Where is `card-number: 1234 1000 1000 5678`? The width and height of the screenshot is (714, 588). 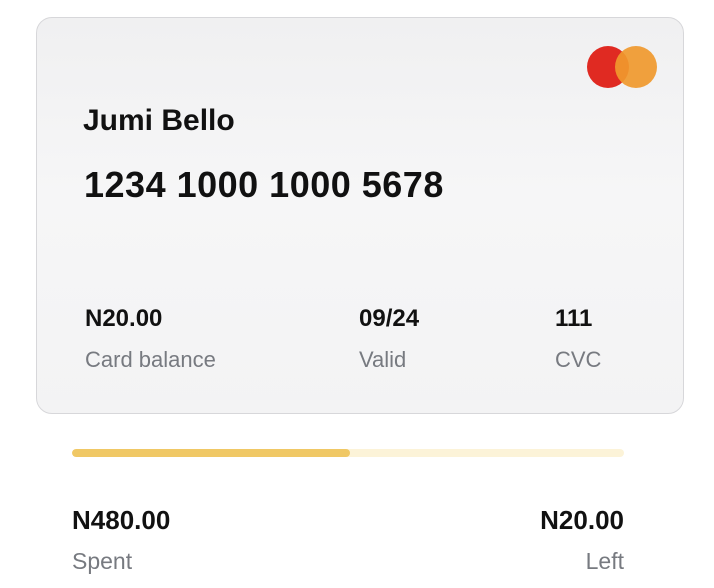
card-number: 1234 1000 1000 5678 is located at coordinates (264, 184).